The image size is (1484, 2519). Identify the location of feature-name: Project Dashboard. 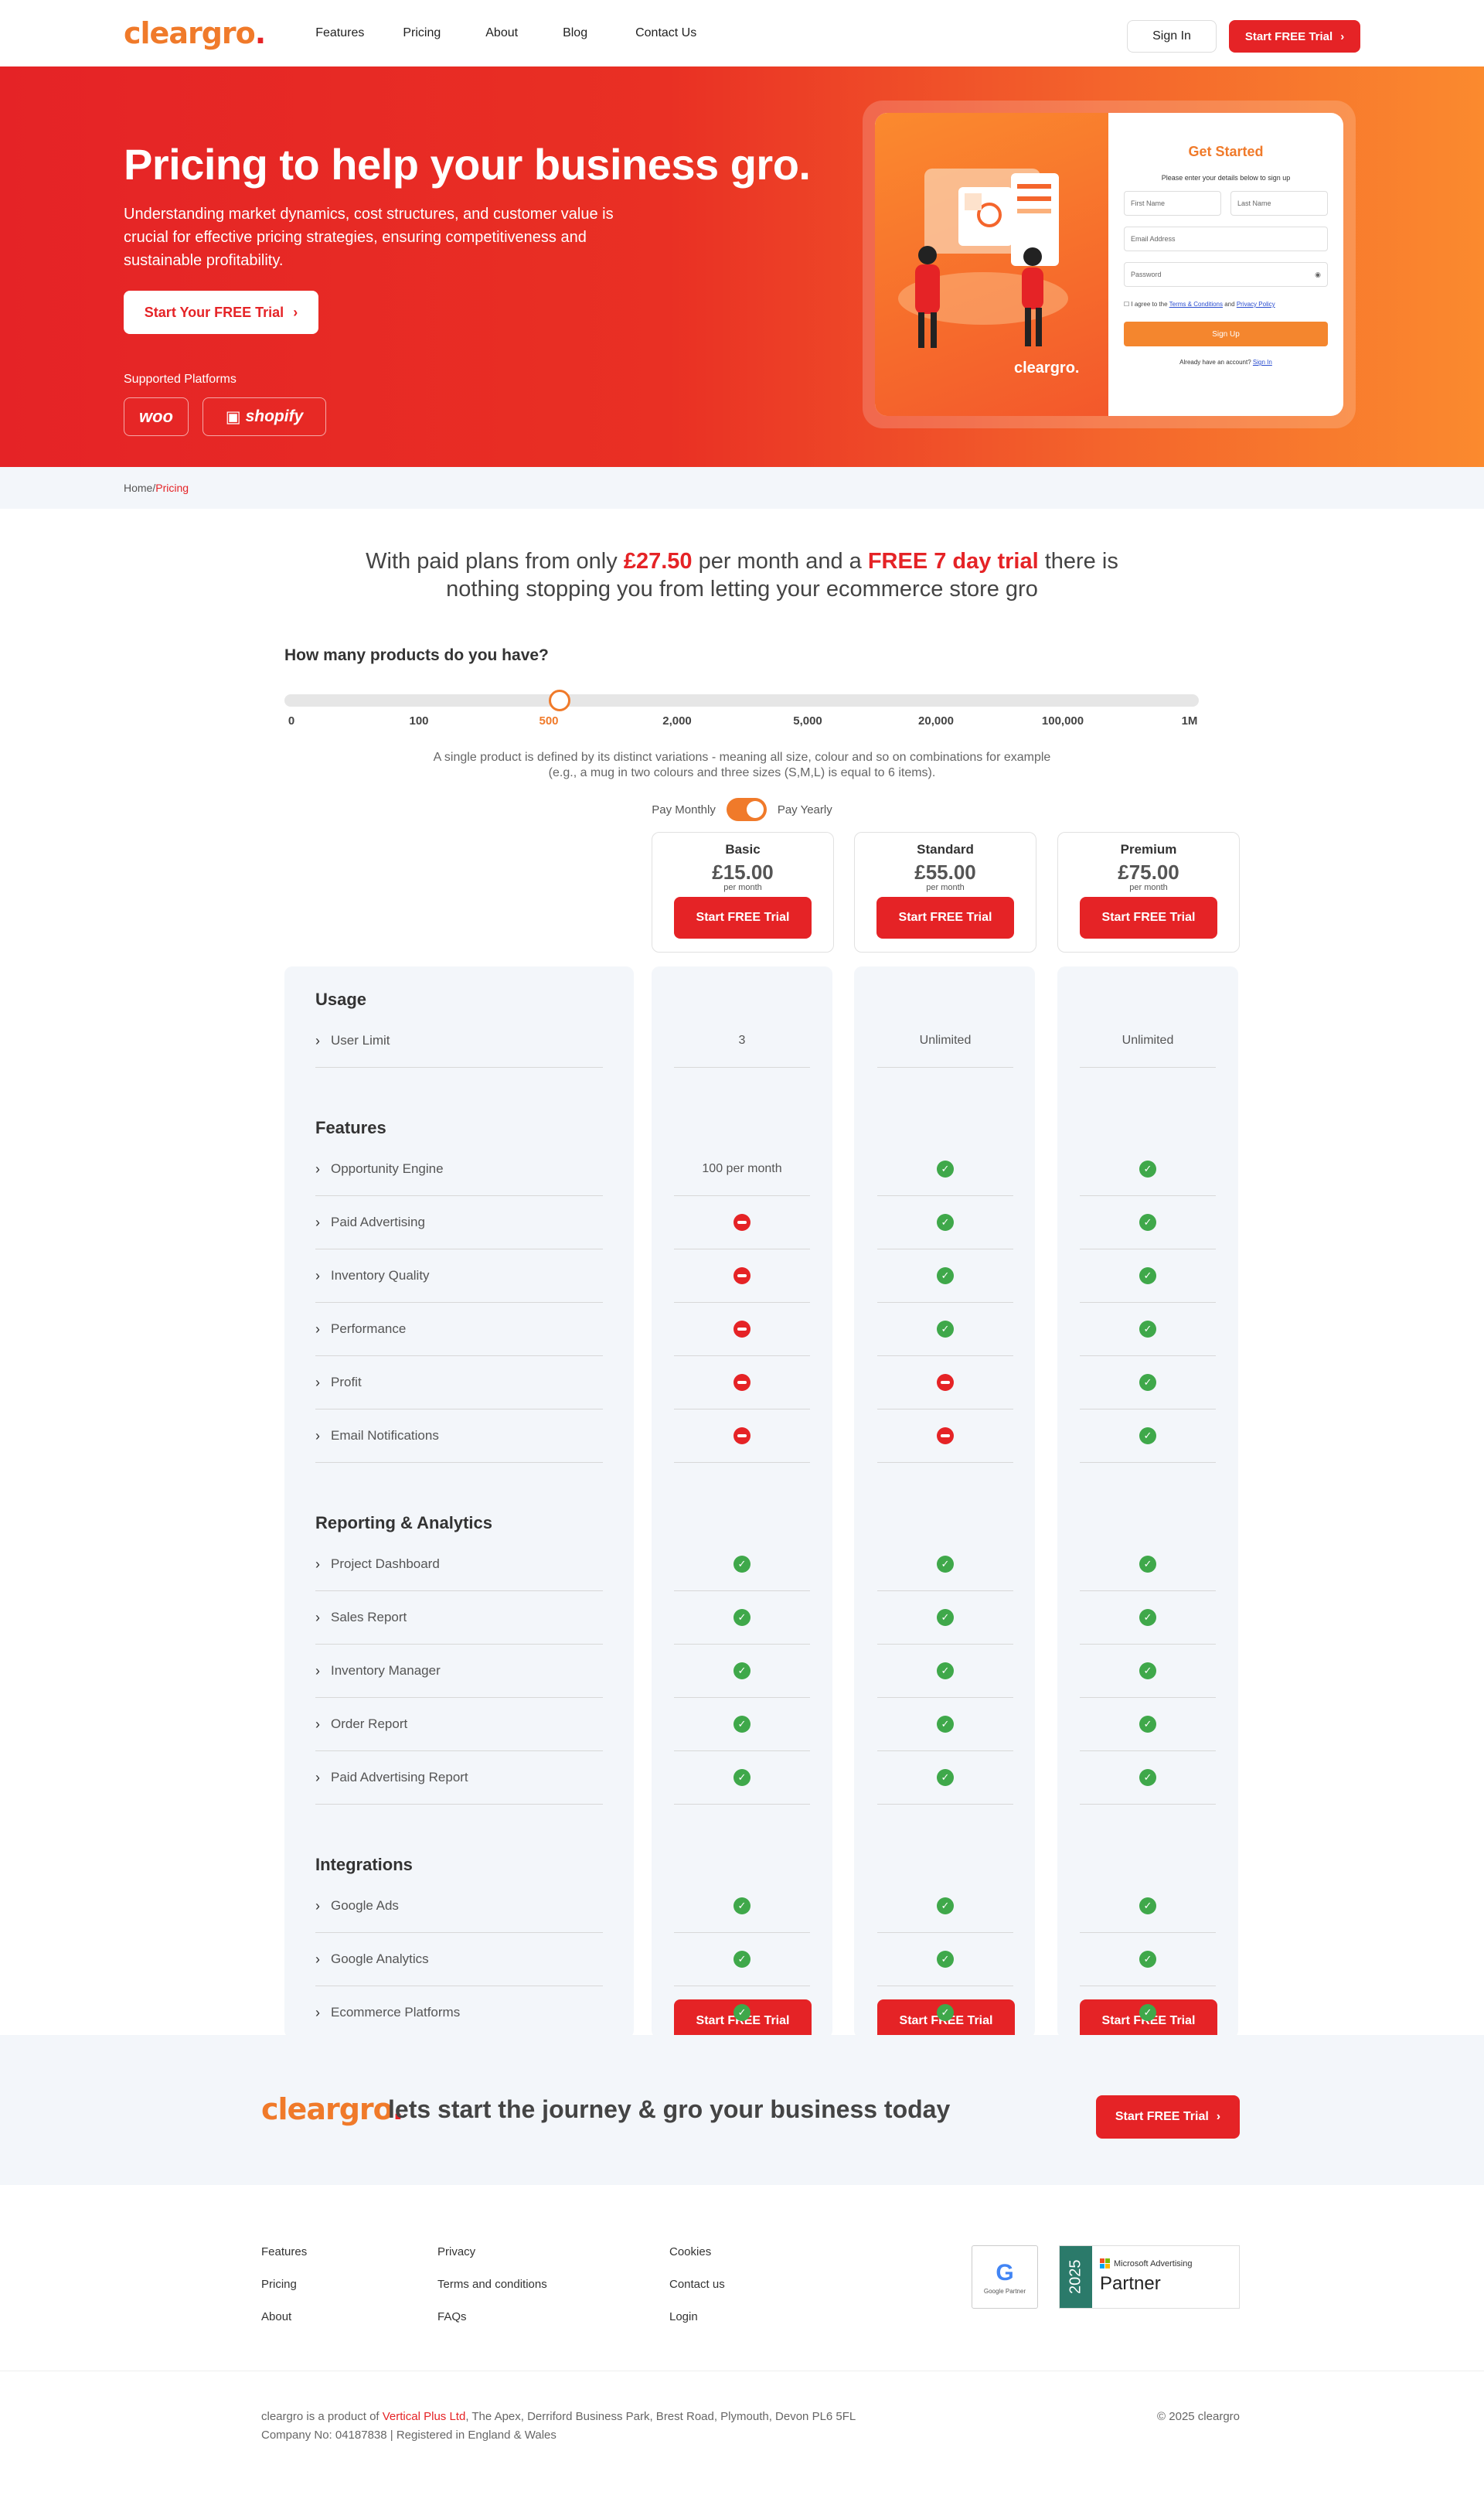
(385, 1563).